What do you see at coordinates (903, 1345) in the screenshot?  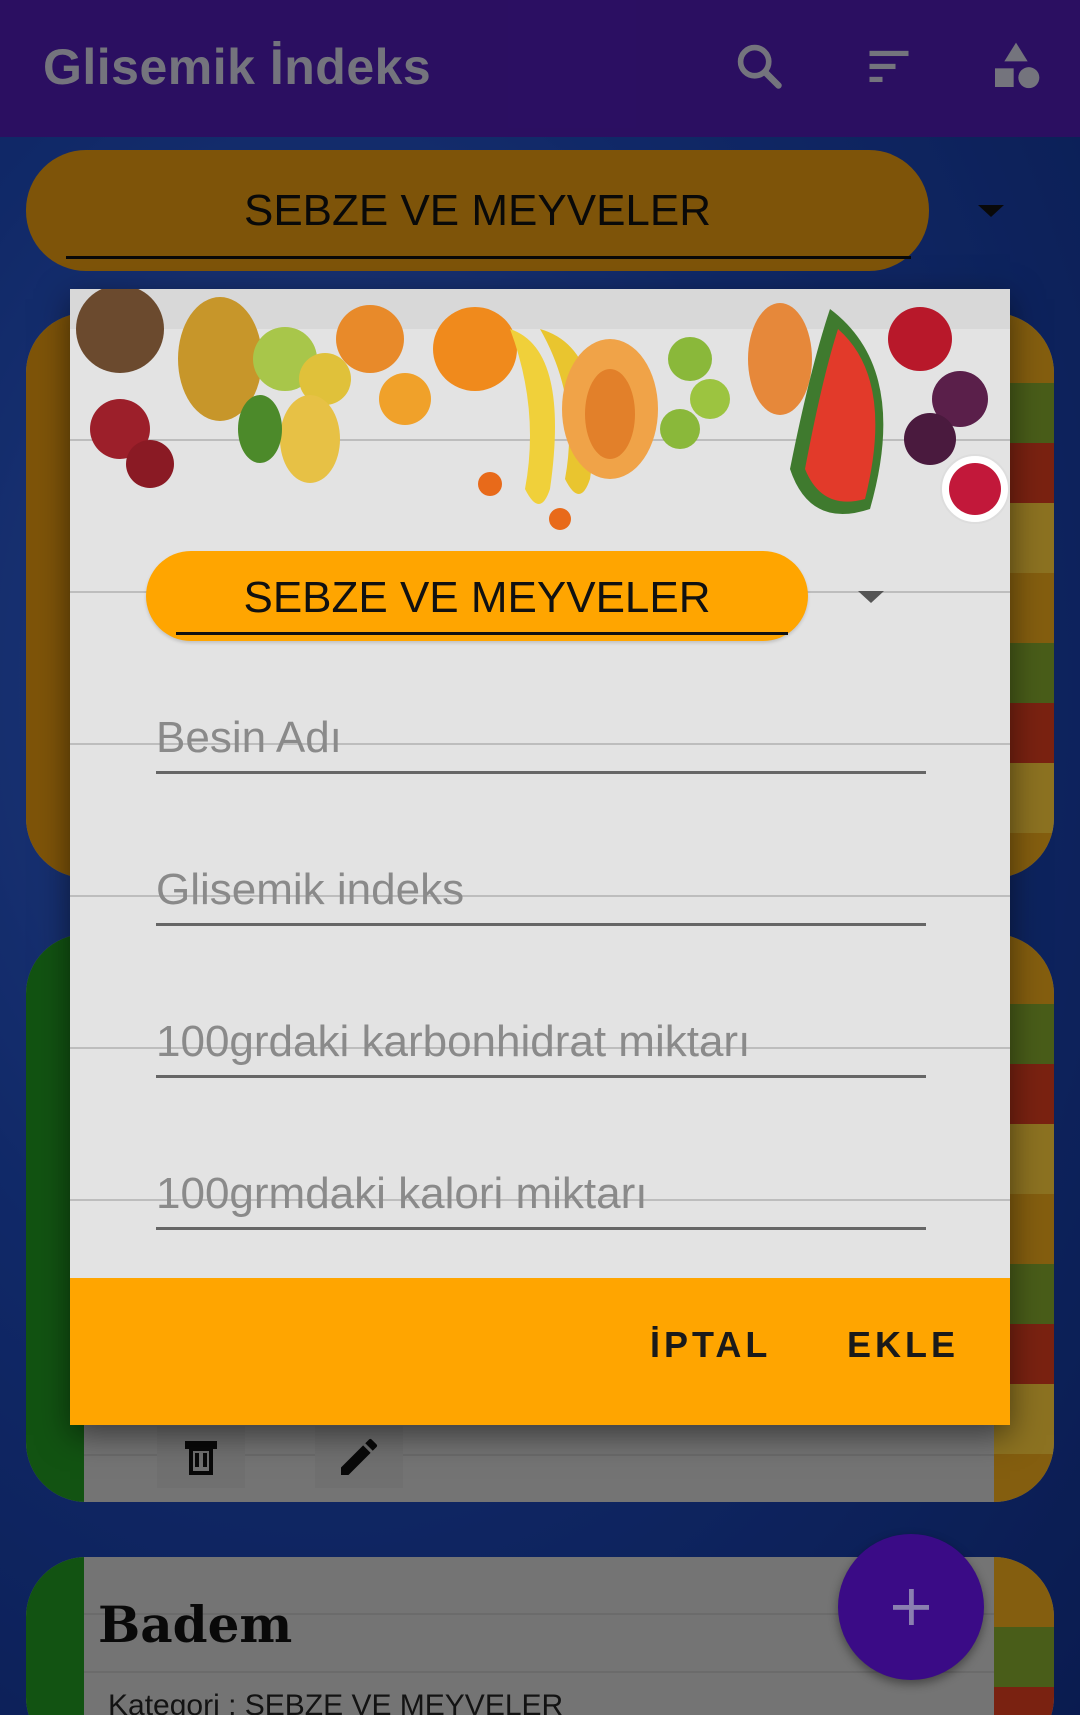 I see `add-button: EKLE` at bounding box center [903, 1345].